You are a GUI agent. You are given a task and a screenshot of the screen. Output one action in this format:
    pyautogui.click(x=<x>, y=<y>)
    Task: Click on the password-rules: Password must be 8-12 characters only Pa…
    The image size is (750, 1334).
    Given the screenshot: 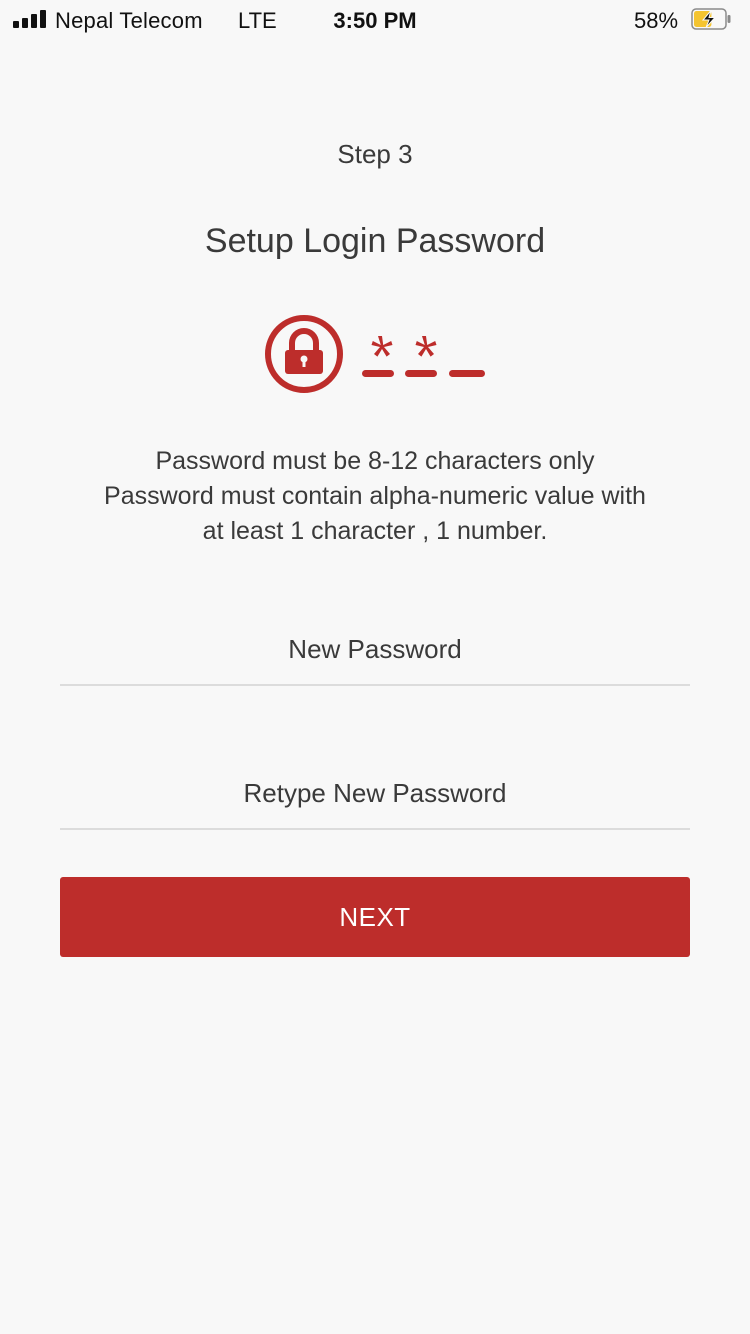 What is the action you would take?
    pyautogui.click(x=375, y=496)
    